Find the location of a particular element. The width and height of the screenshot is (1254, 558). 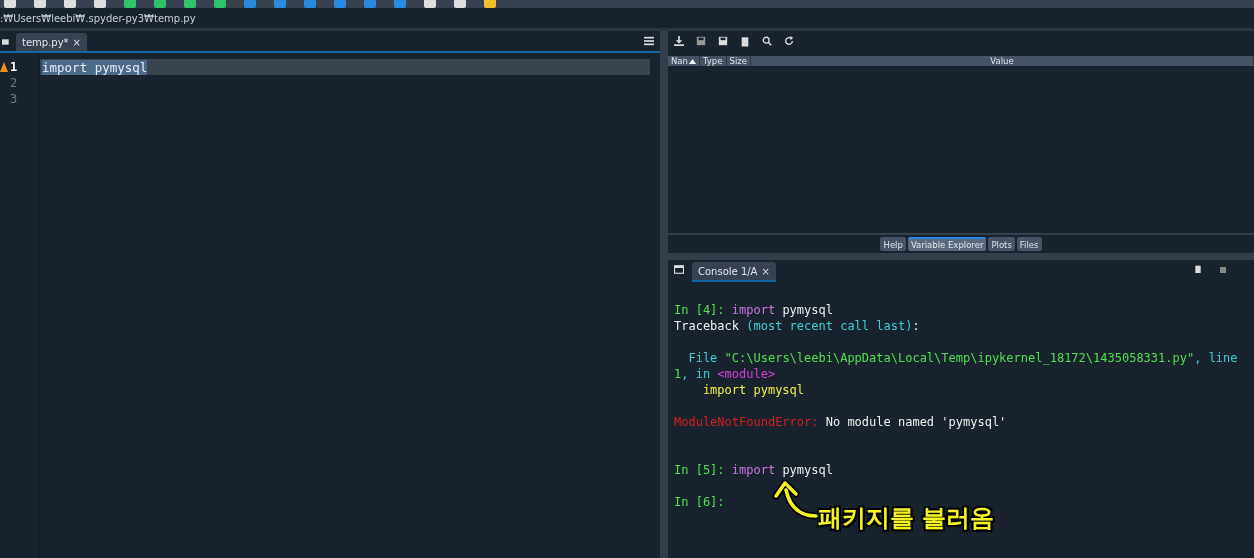

console-tab: Console 1/A × is located at coordinates (734, 272).